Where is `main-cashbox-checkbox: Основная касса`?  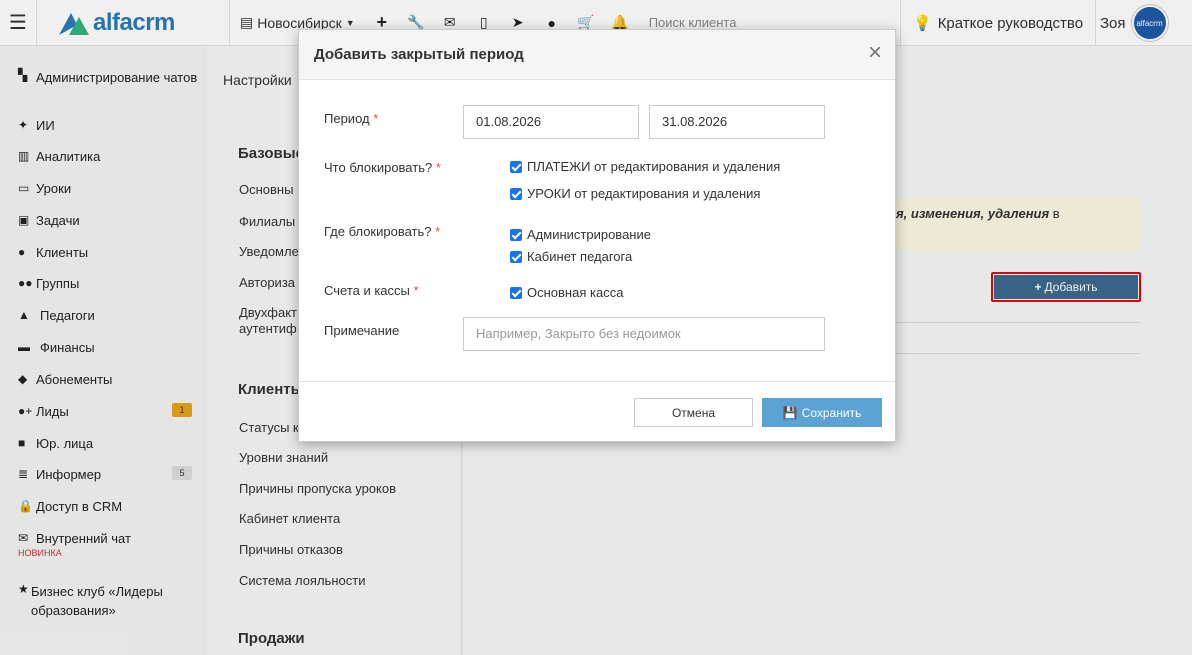 main-cashbox-checkbox: Основная касса is located at coordinates (566, 292).